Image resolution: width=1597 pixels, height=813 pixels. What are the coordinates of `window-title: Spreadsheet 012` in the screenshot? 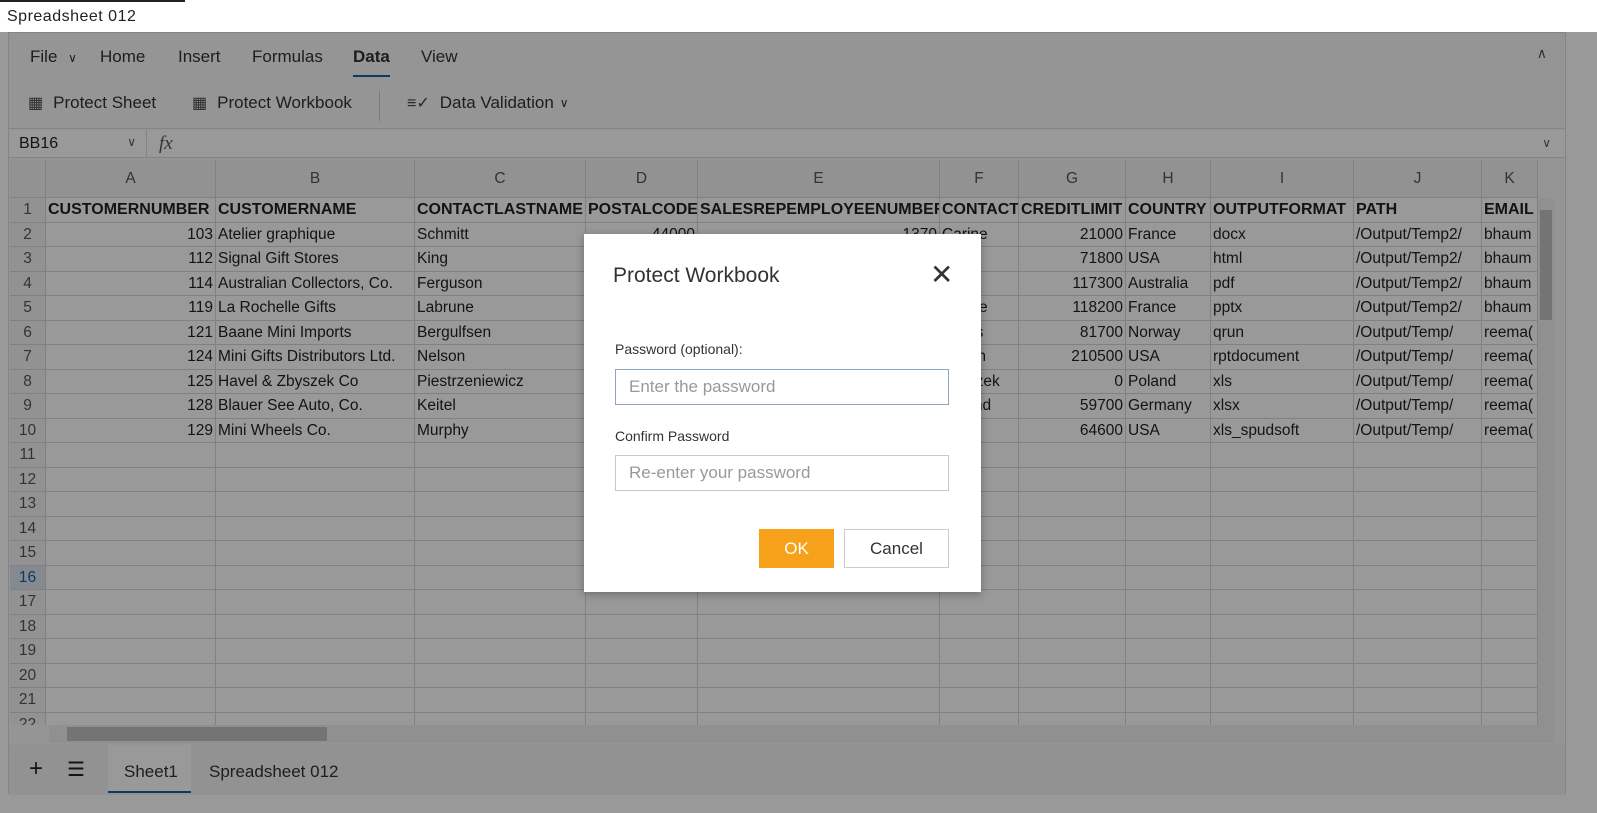 It's located at (798, 16).